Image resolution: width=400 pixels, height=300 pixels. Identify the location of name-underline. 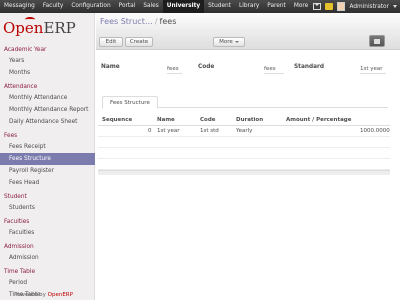
(174, 73).